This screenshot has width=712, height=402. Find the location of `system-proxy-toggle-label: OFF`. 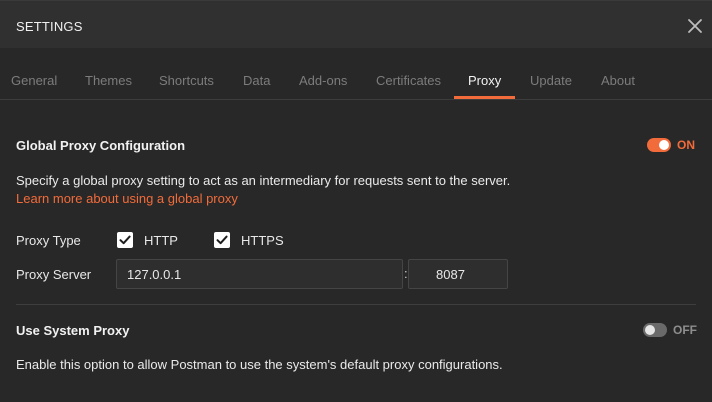

system-proxy-toggle-label: OFF is located at coordinates (685, 330).